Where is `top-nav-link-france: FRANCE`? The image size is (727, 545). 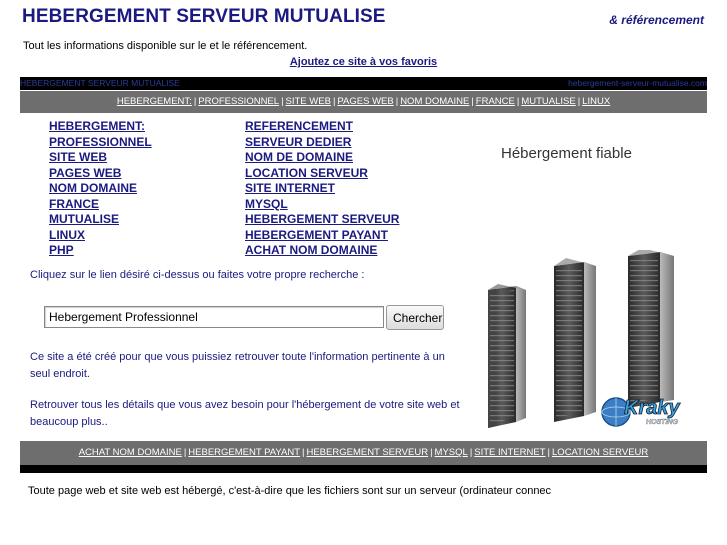 top-nav-link-france: FRANCE is located at coordinates (495, 101).